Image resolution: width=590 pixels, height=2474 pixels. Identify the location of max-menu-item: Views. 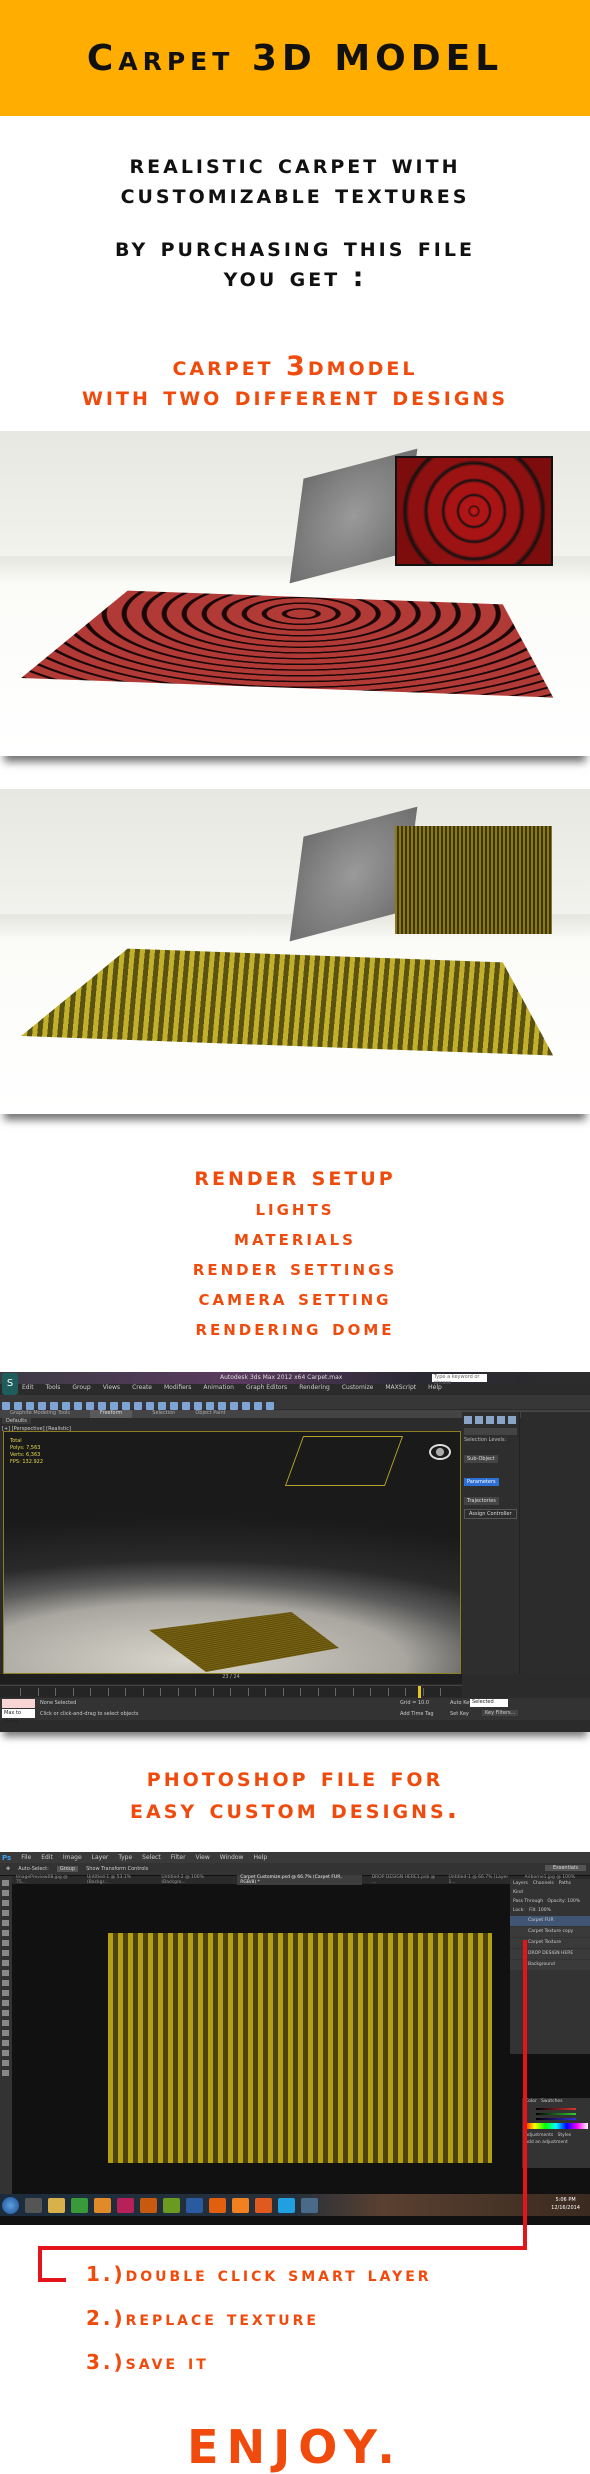
(111, 1389).